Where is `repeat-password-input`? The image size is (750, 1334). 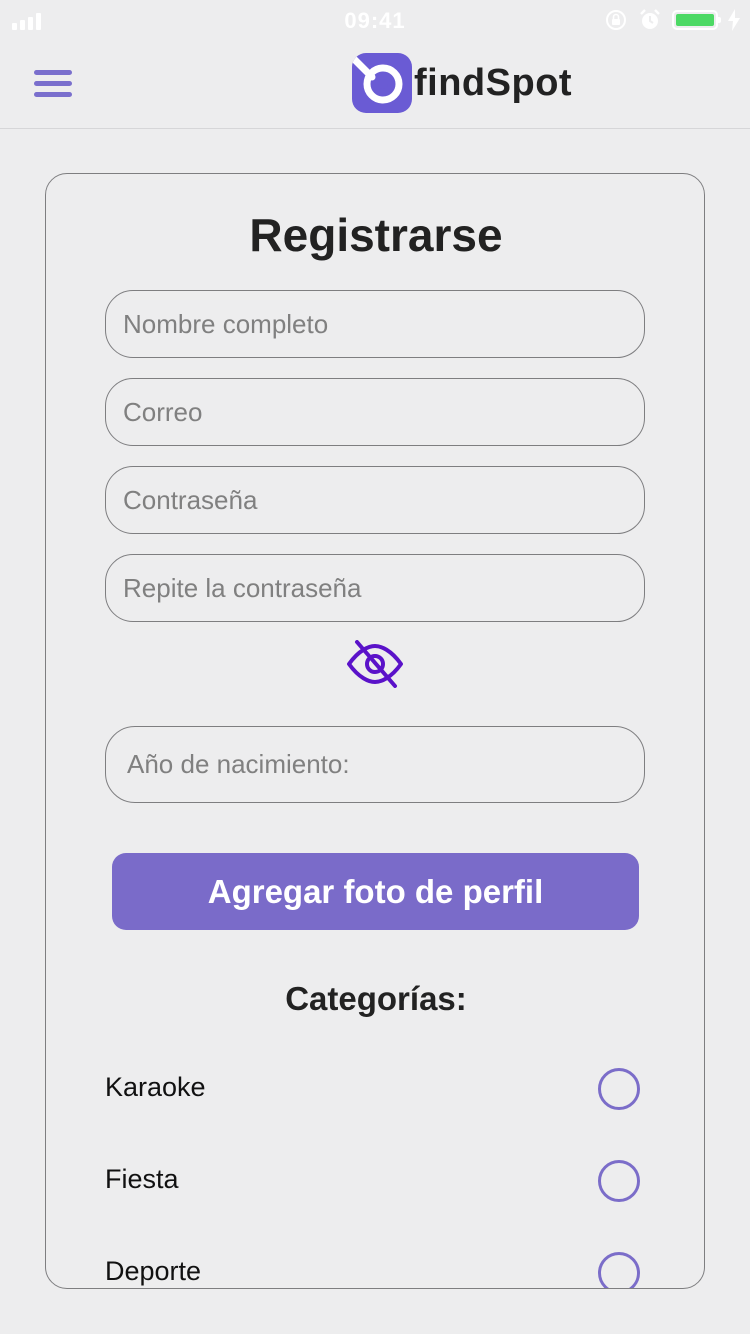
repeat-password-input is located at coordinates (375, 588).